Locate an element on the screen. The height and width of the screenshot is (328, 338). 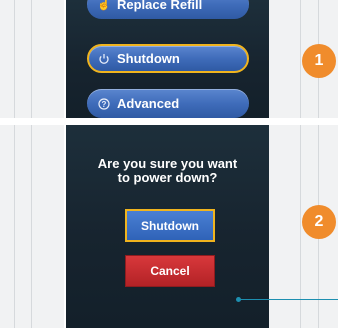
replace-refill-button: ☝ Replace Refill is located at coordinates (168, 9).